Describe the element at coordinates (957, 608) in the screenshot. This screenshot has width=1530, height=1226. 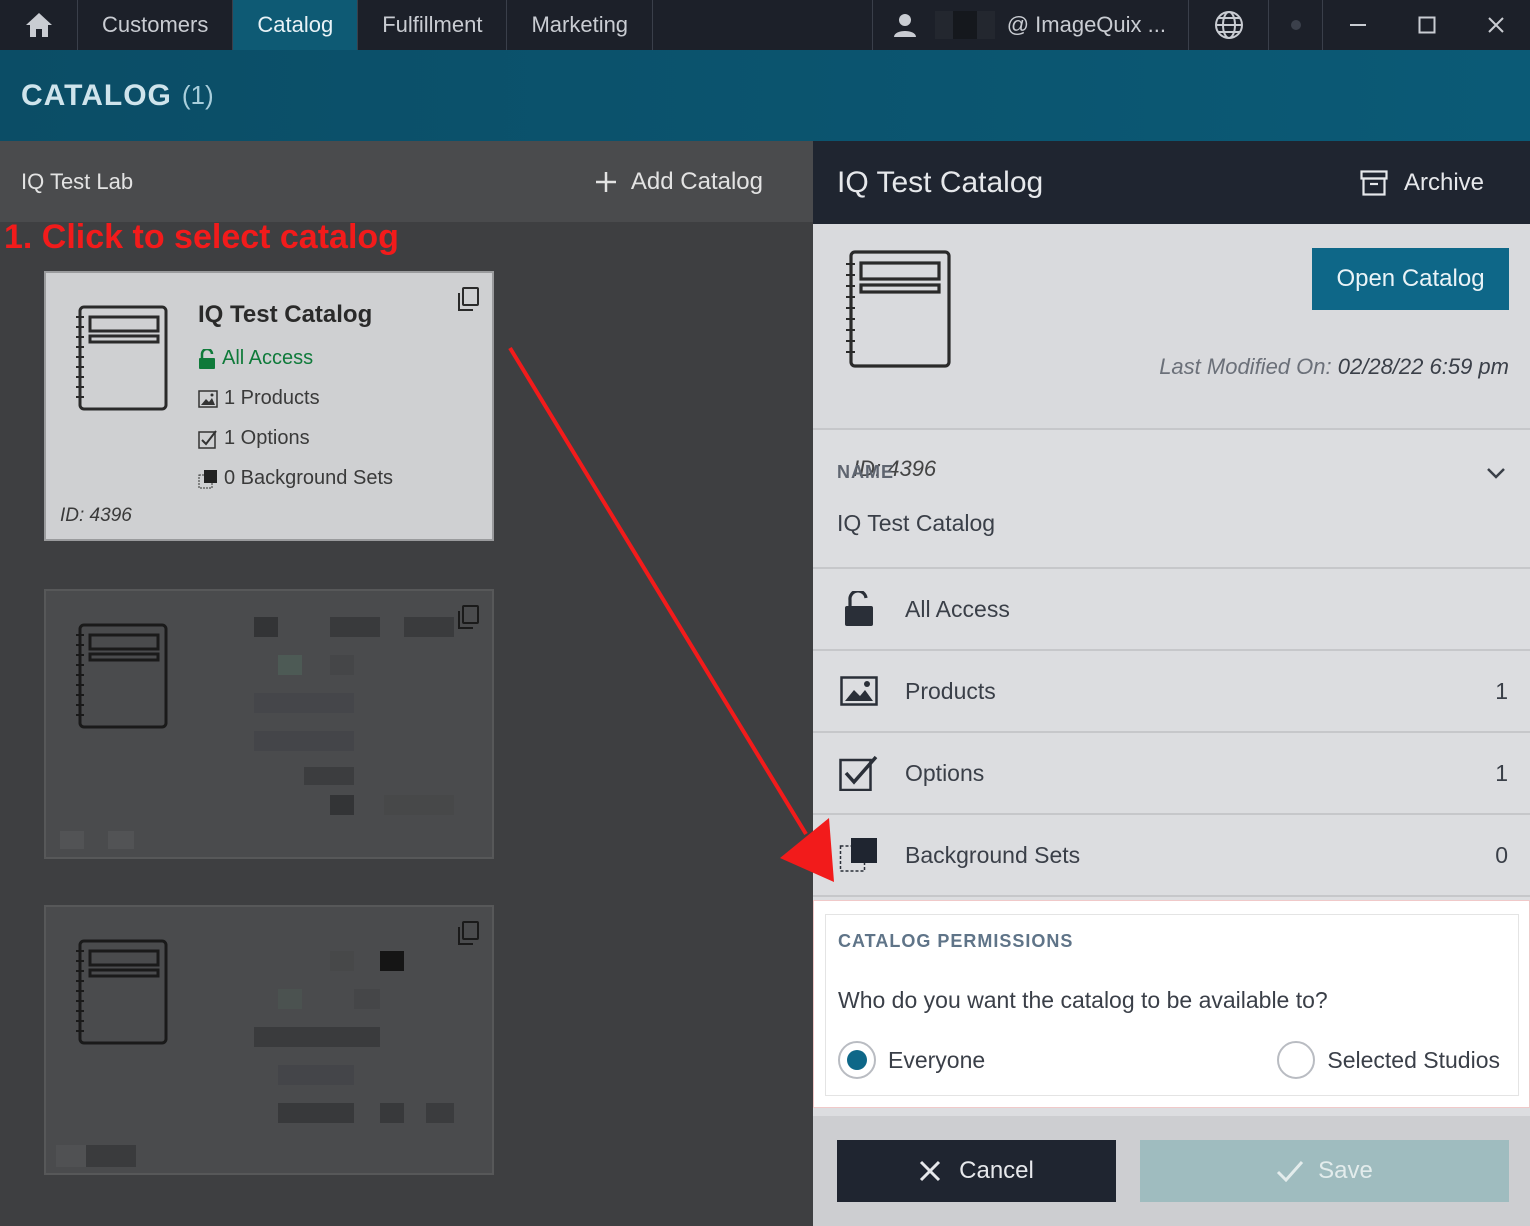
I see `access-label: All Access` at that location.